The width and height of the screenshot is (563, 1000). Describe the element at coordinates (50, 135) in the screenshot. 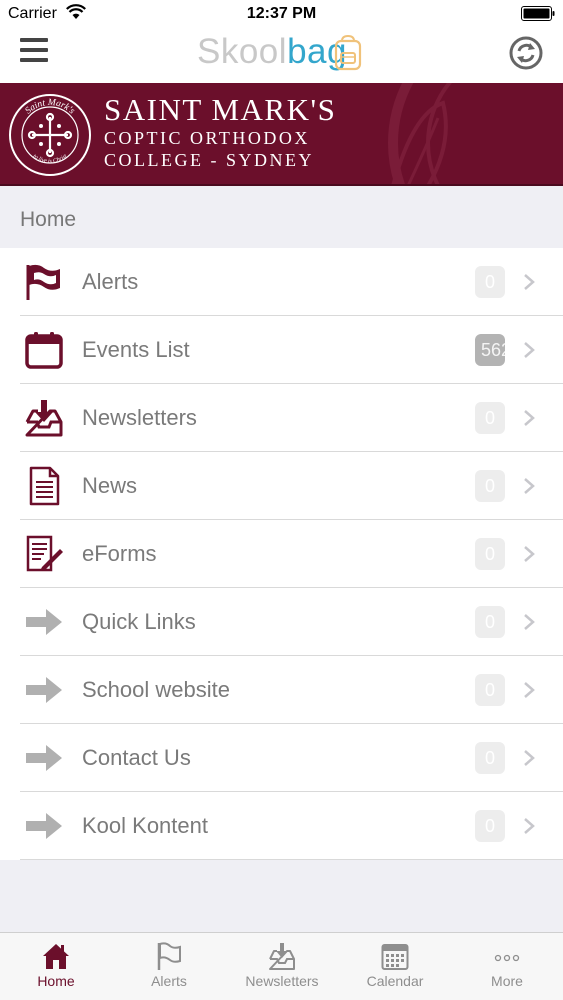

I see `college-crest-icon: Saint Mark's to live is Christ` at that location.